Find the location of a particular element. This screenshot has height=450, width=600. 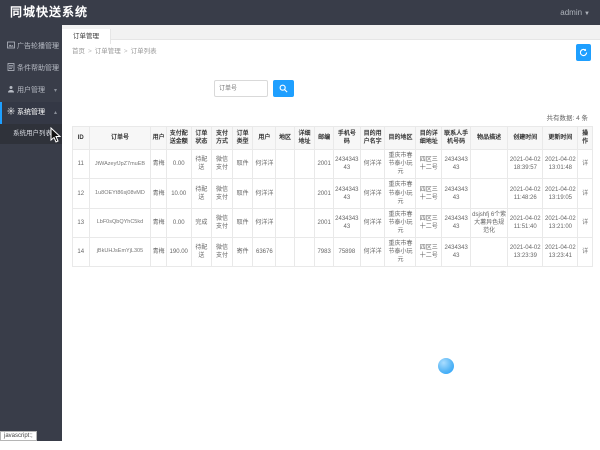

sidebar-item-label: 广告轮播管理 is located at coordinates (38, 46).